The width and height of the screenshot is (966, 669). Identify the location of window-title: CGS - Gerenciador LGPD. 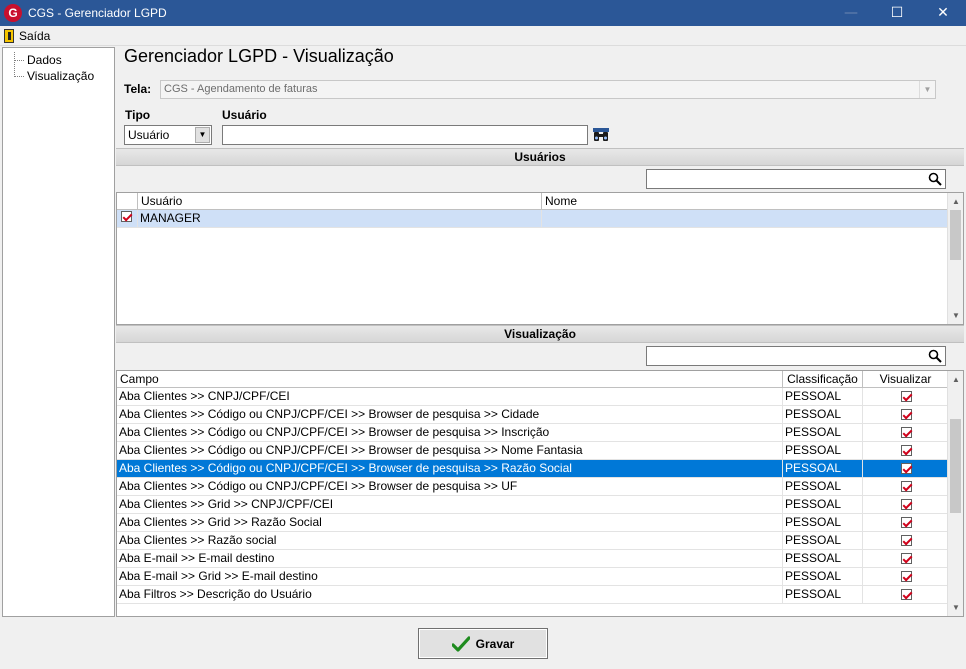
(97, 13).